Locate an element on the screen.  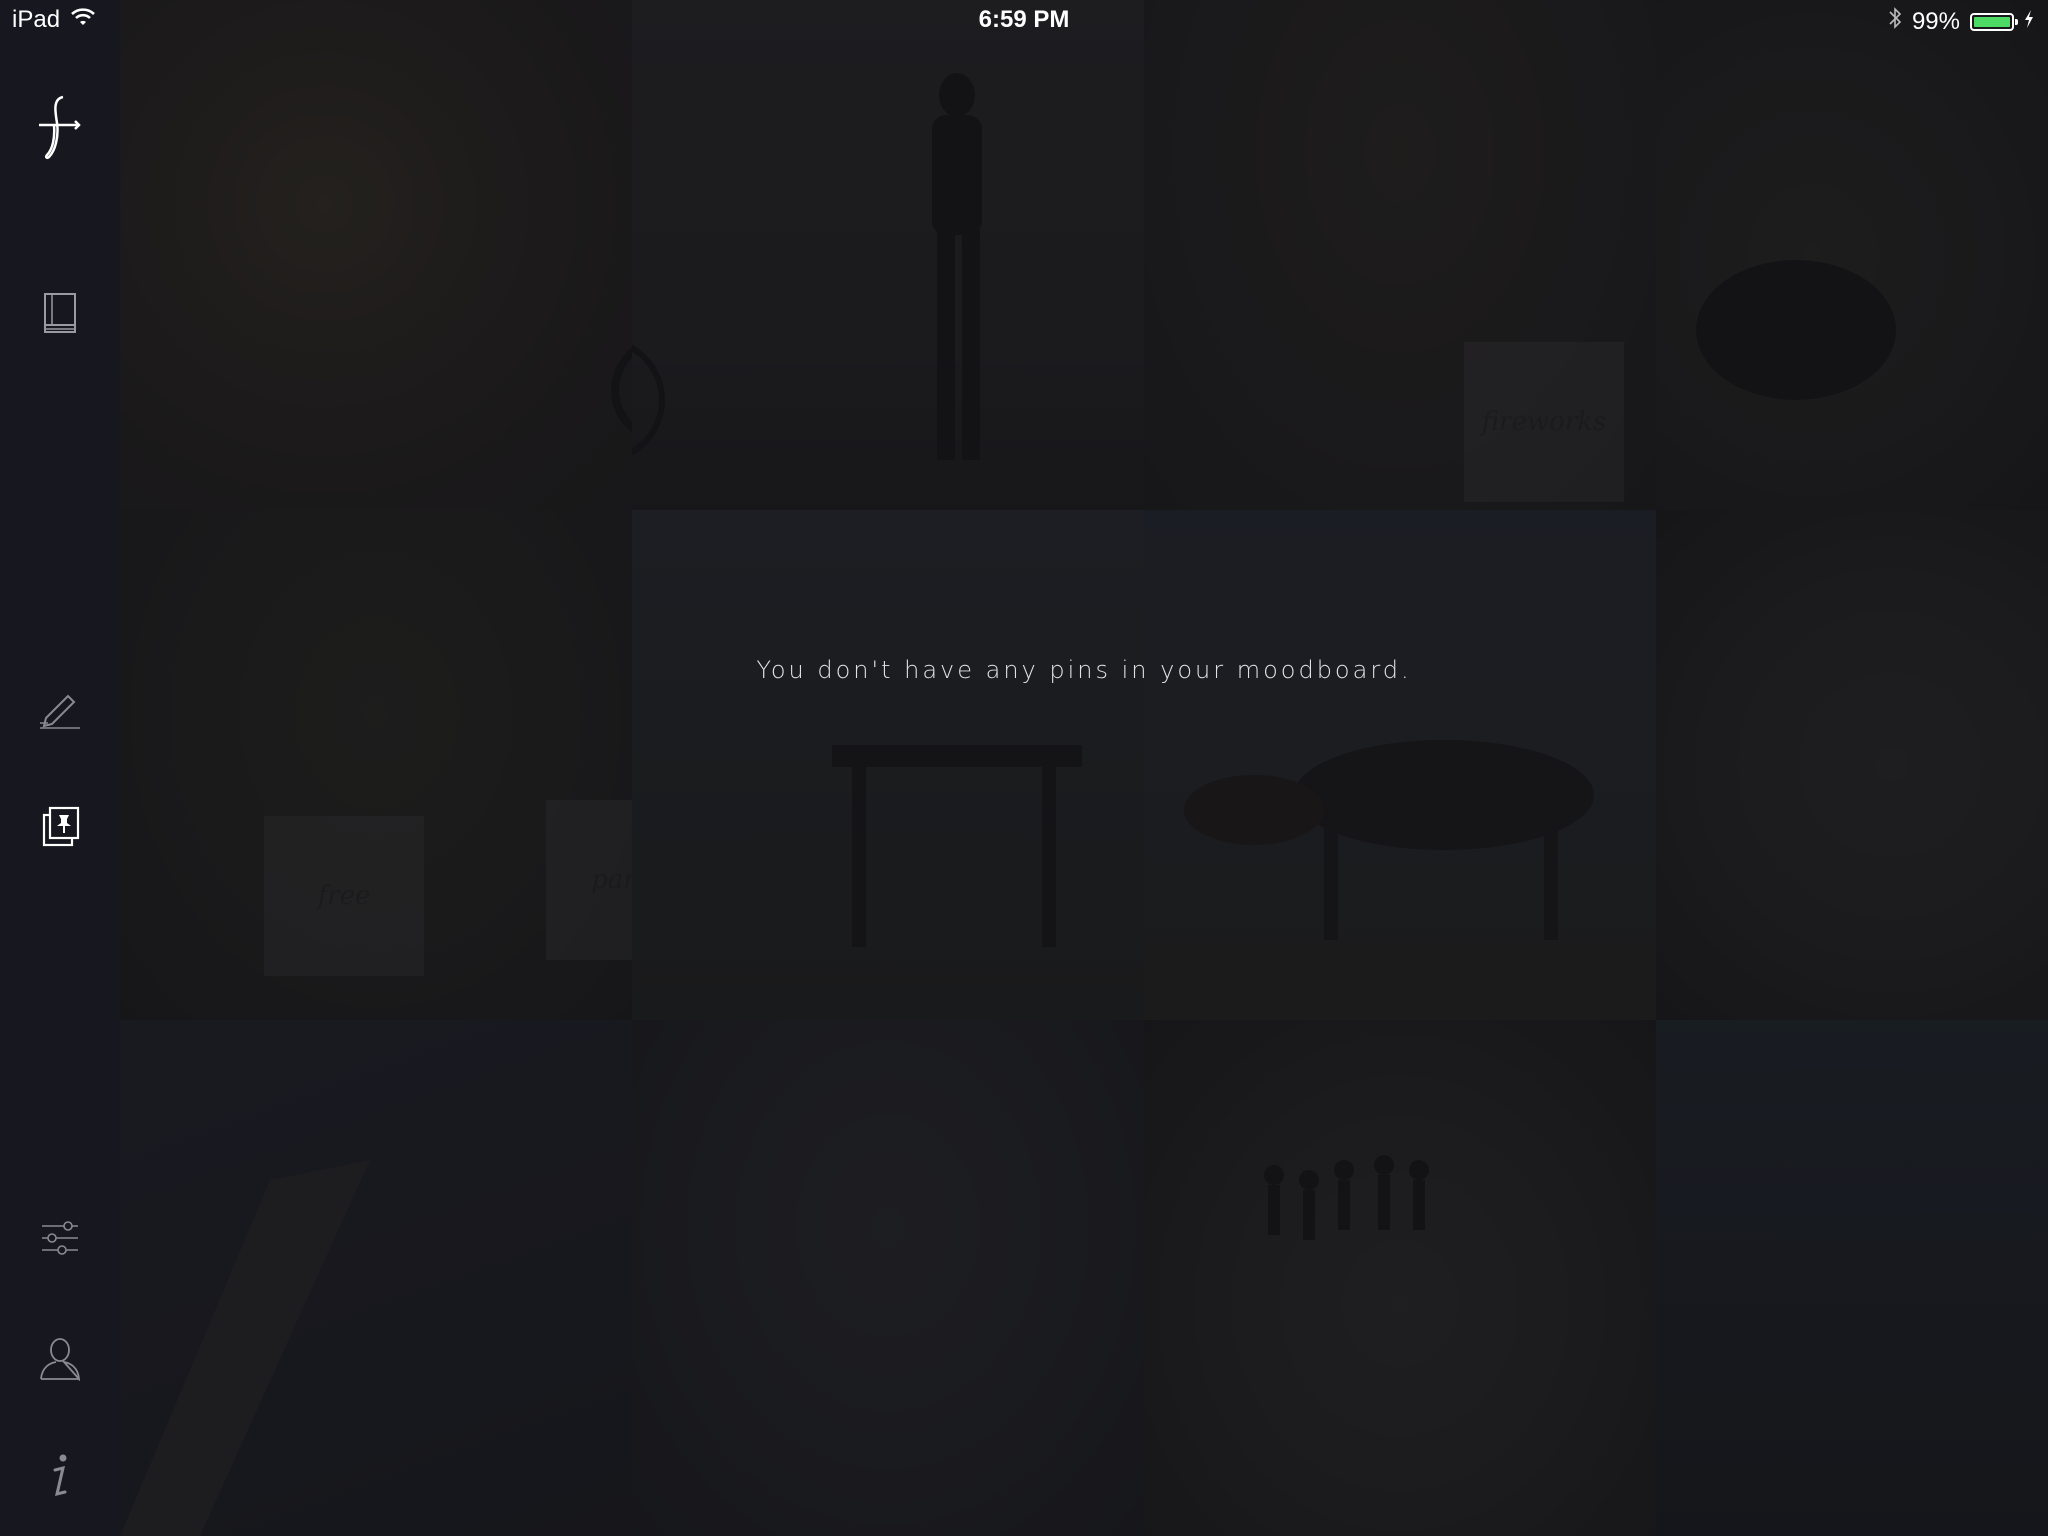
app-logo-icon is located at coordinates (60, 127).